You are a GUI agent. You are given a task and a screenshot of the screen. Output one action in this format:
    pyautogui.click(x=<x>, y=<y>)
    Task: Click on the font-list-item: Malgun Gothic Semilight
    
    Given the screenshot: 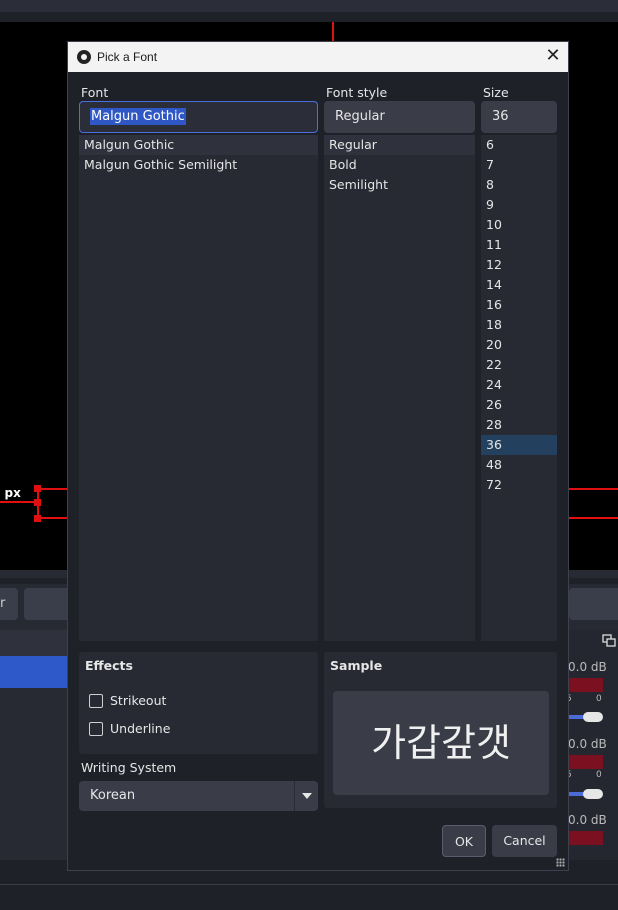 What is the action you would take?
    pyautogui.click(x=198, y=165)
    